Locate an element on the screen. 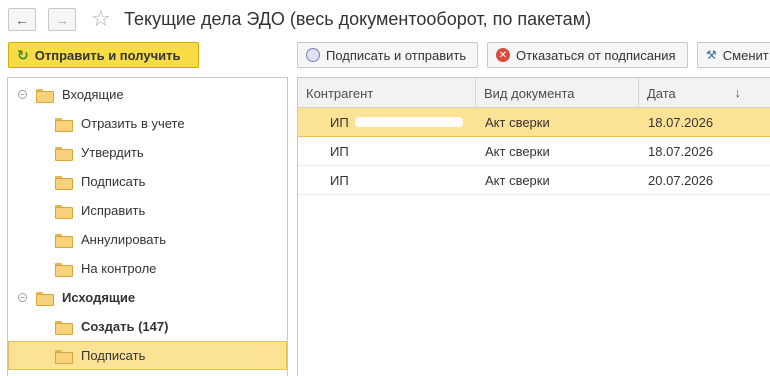 This screenshot has height=376, width=770. tree-item: Аннулировать is located at coordinates (147, 239).